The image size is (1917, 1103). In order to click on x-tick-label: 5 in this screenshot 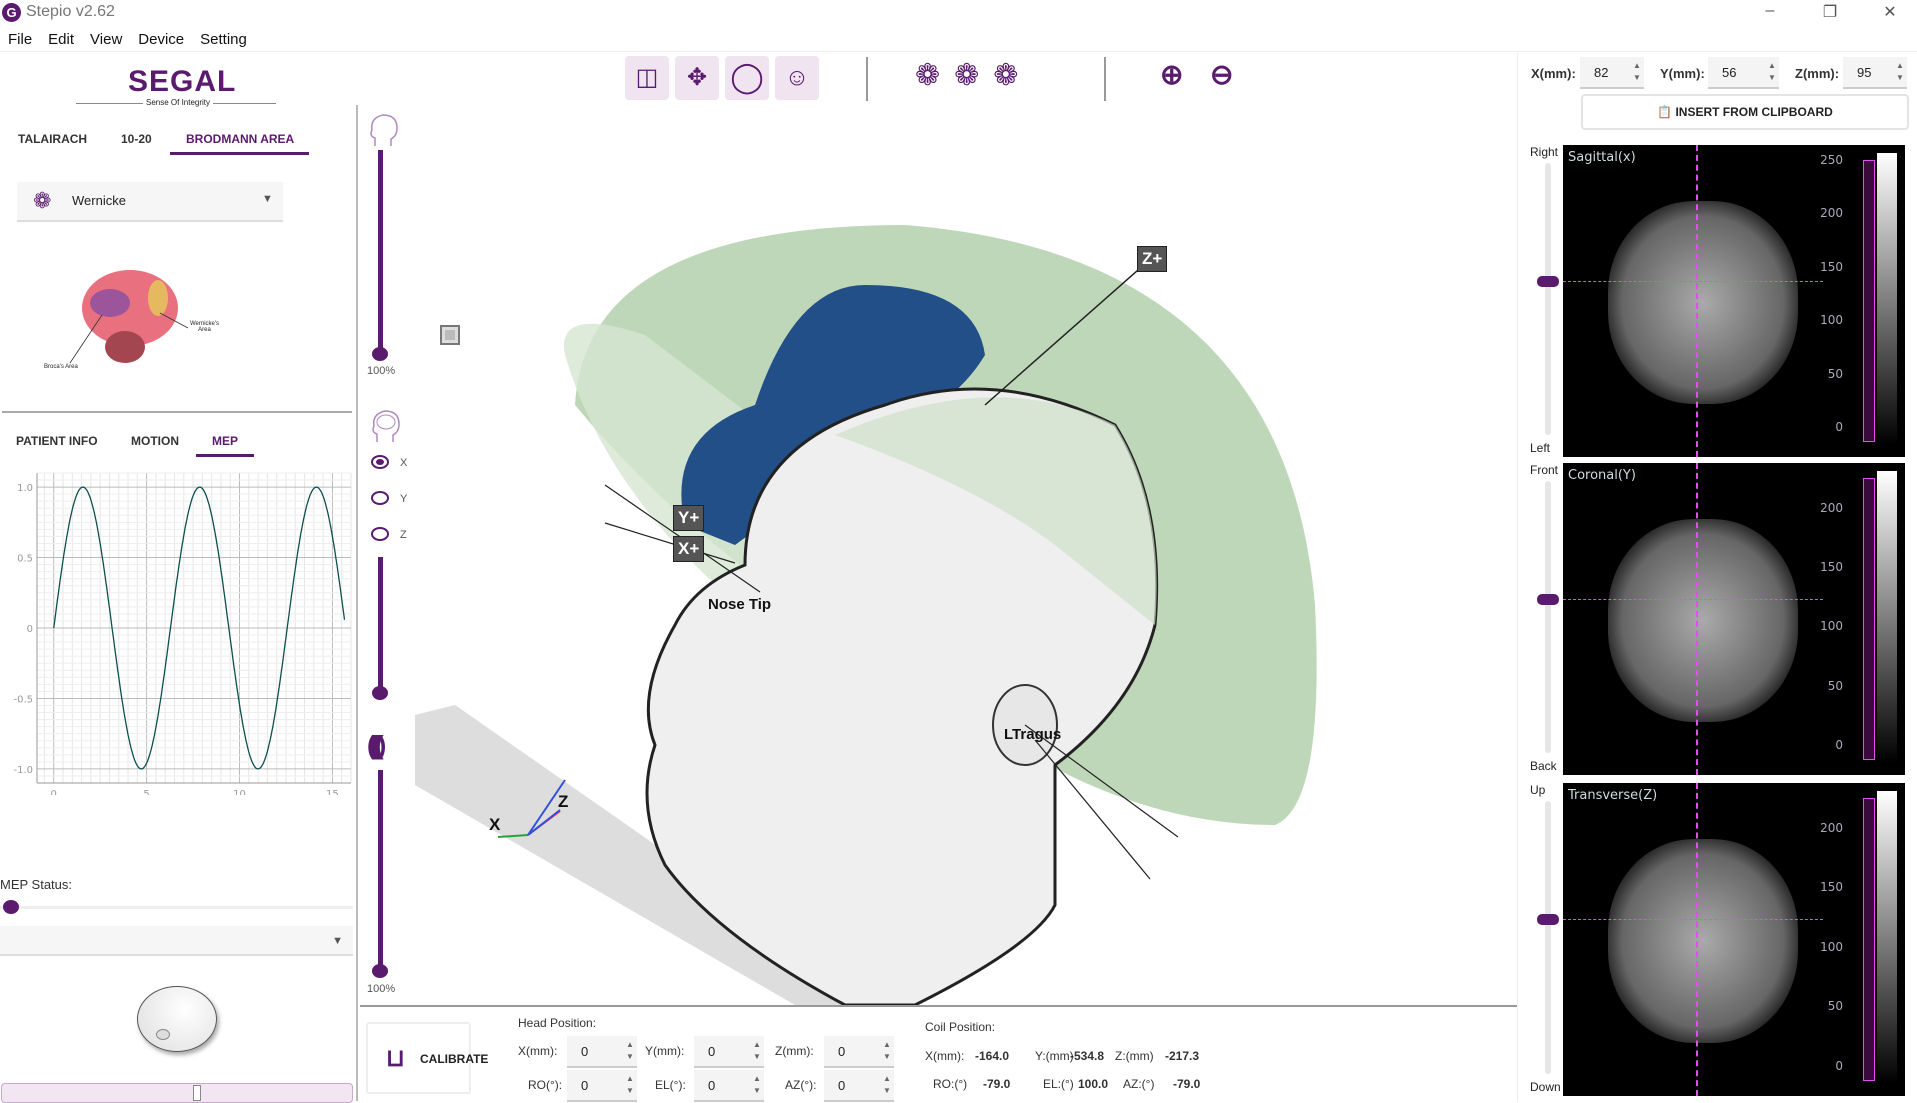, I will do `click(146, 792)`.